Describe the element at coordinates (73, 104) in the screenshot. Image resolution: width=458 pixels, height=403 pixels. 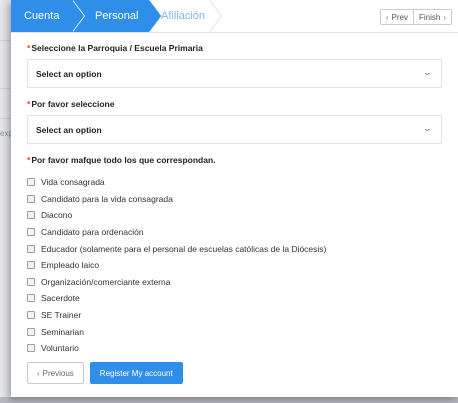
I see `seleccione-label-text: Por favor seleccione` at that location.